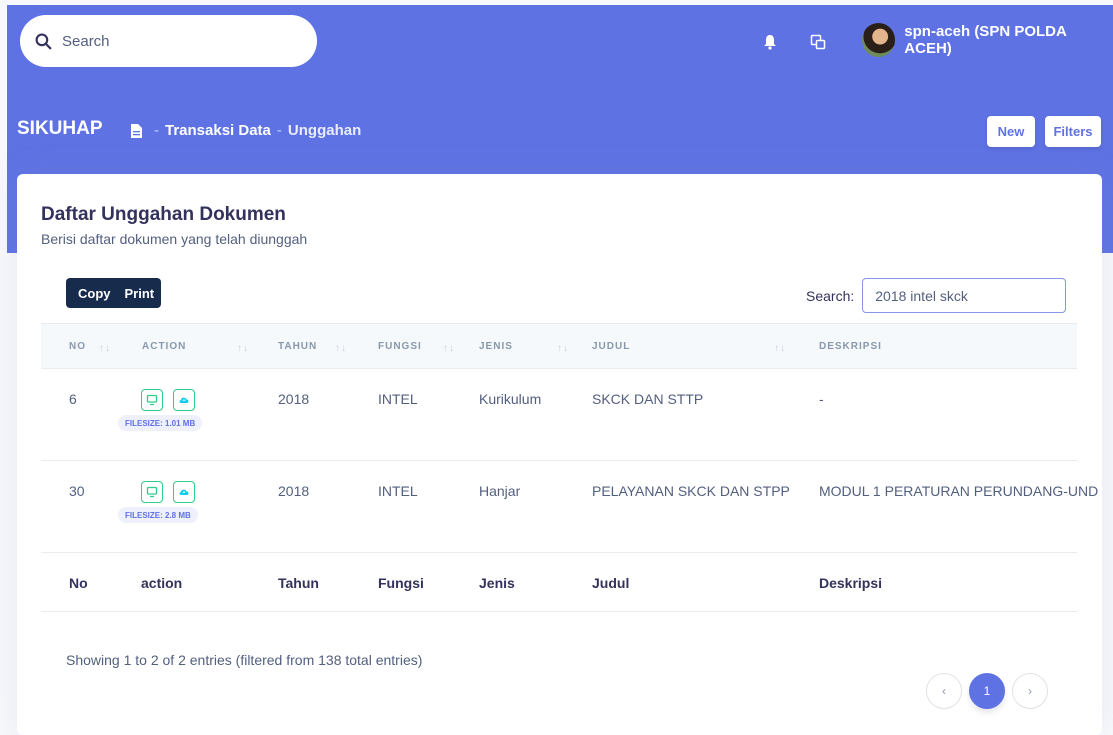  Describe the element at coordinates (944, 691) in the screenshot. I see `pagination-prev: ‹` at that location.